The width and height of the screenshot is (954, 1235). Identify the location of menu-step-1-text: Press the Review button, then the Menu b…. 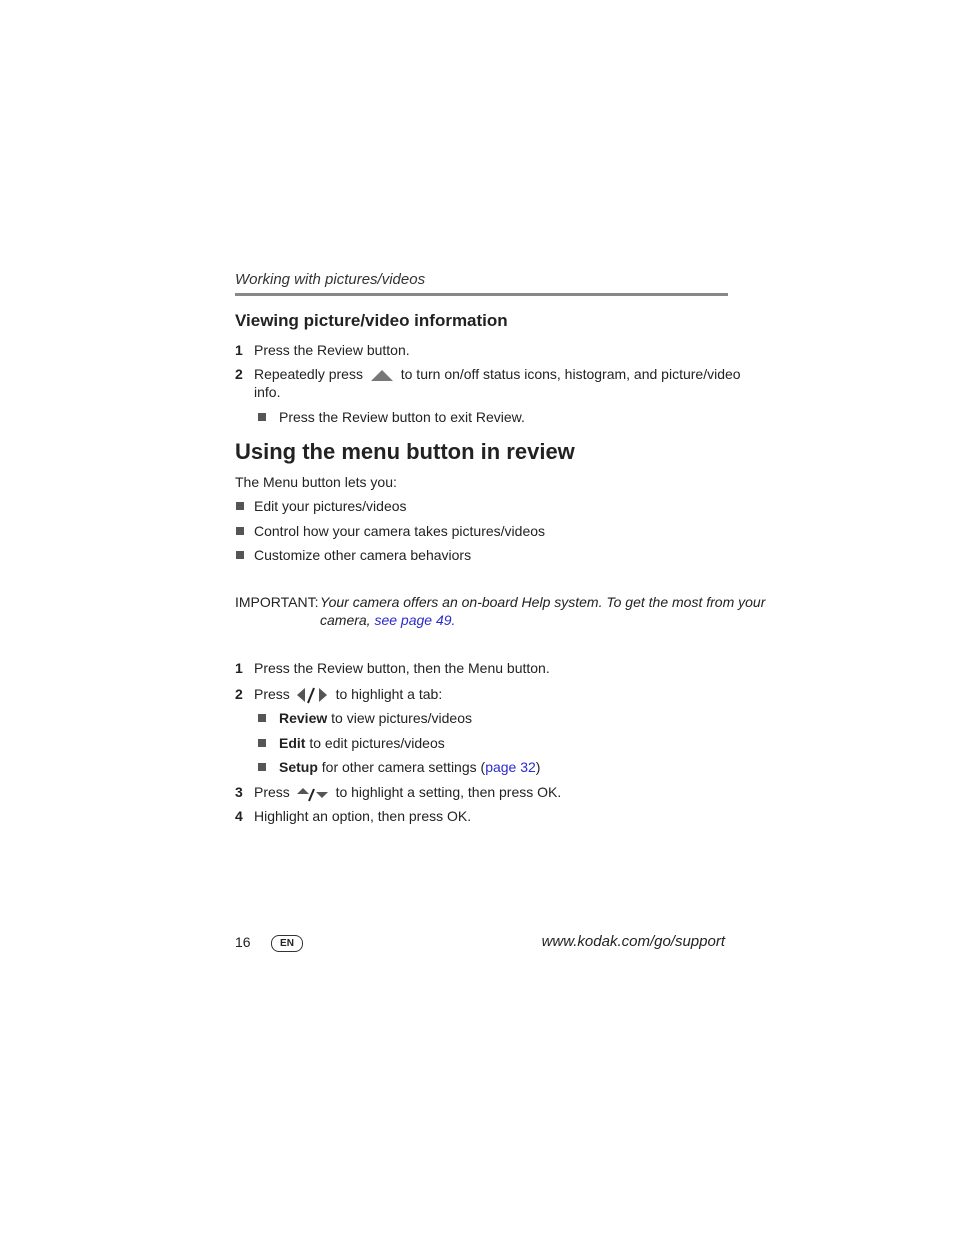
(402, 668).